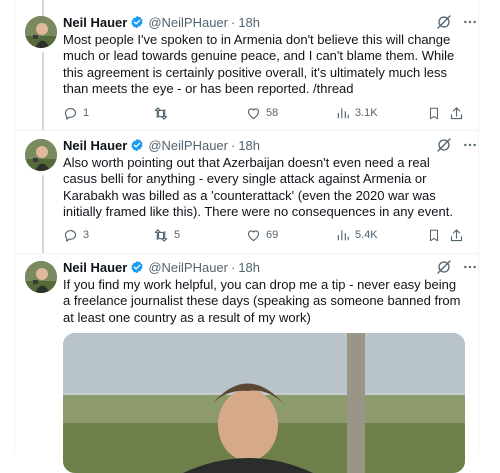 The image size is (500, 473). I want to click on like-button: 58, so click(262, 113).